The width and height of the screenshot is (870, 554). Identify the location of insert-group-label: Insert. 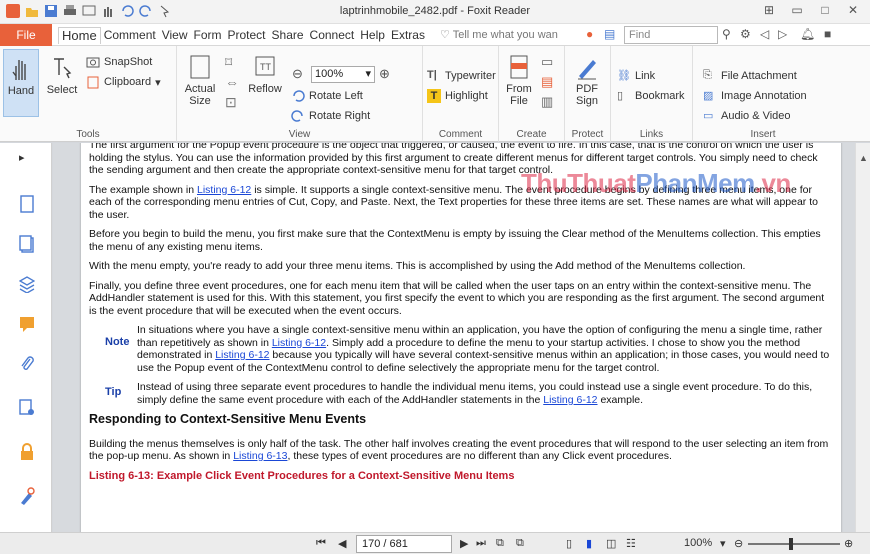
(763, 134).